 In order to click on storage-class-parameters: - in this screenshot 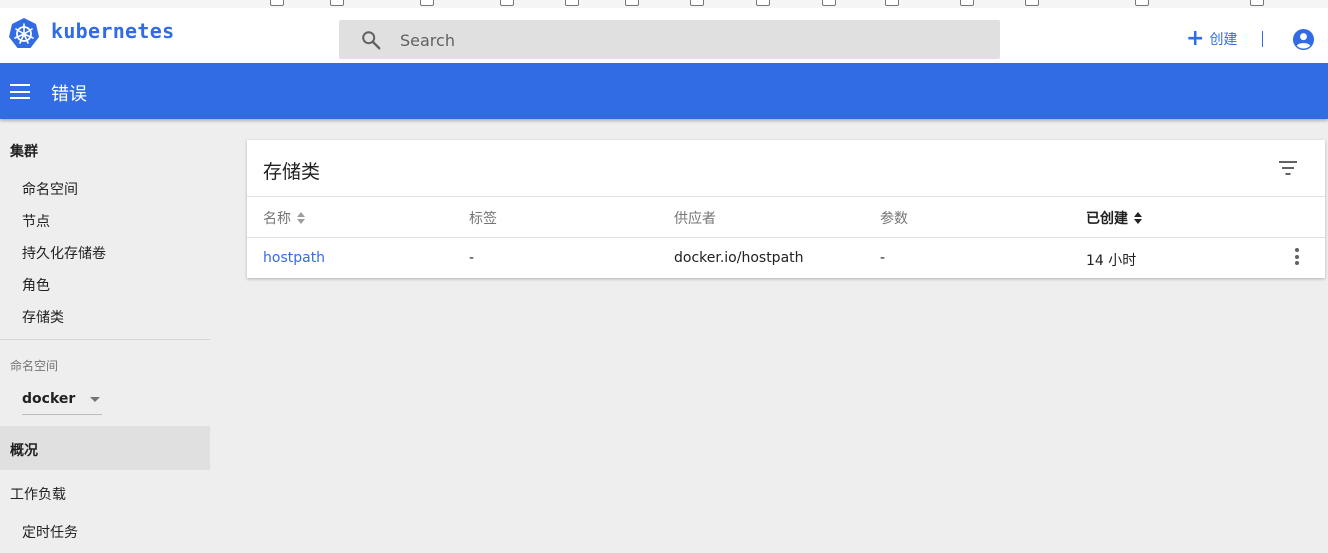, I will do `click(883, 258)`.